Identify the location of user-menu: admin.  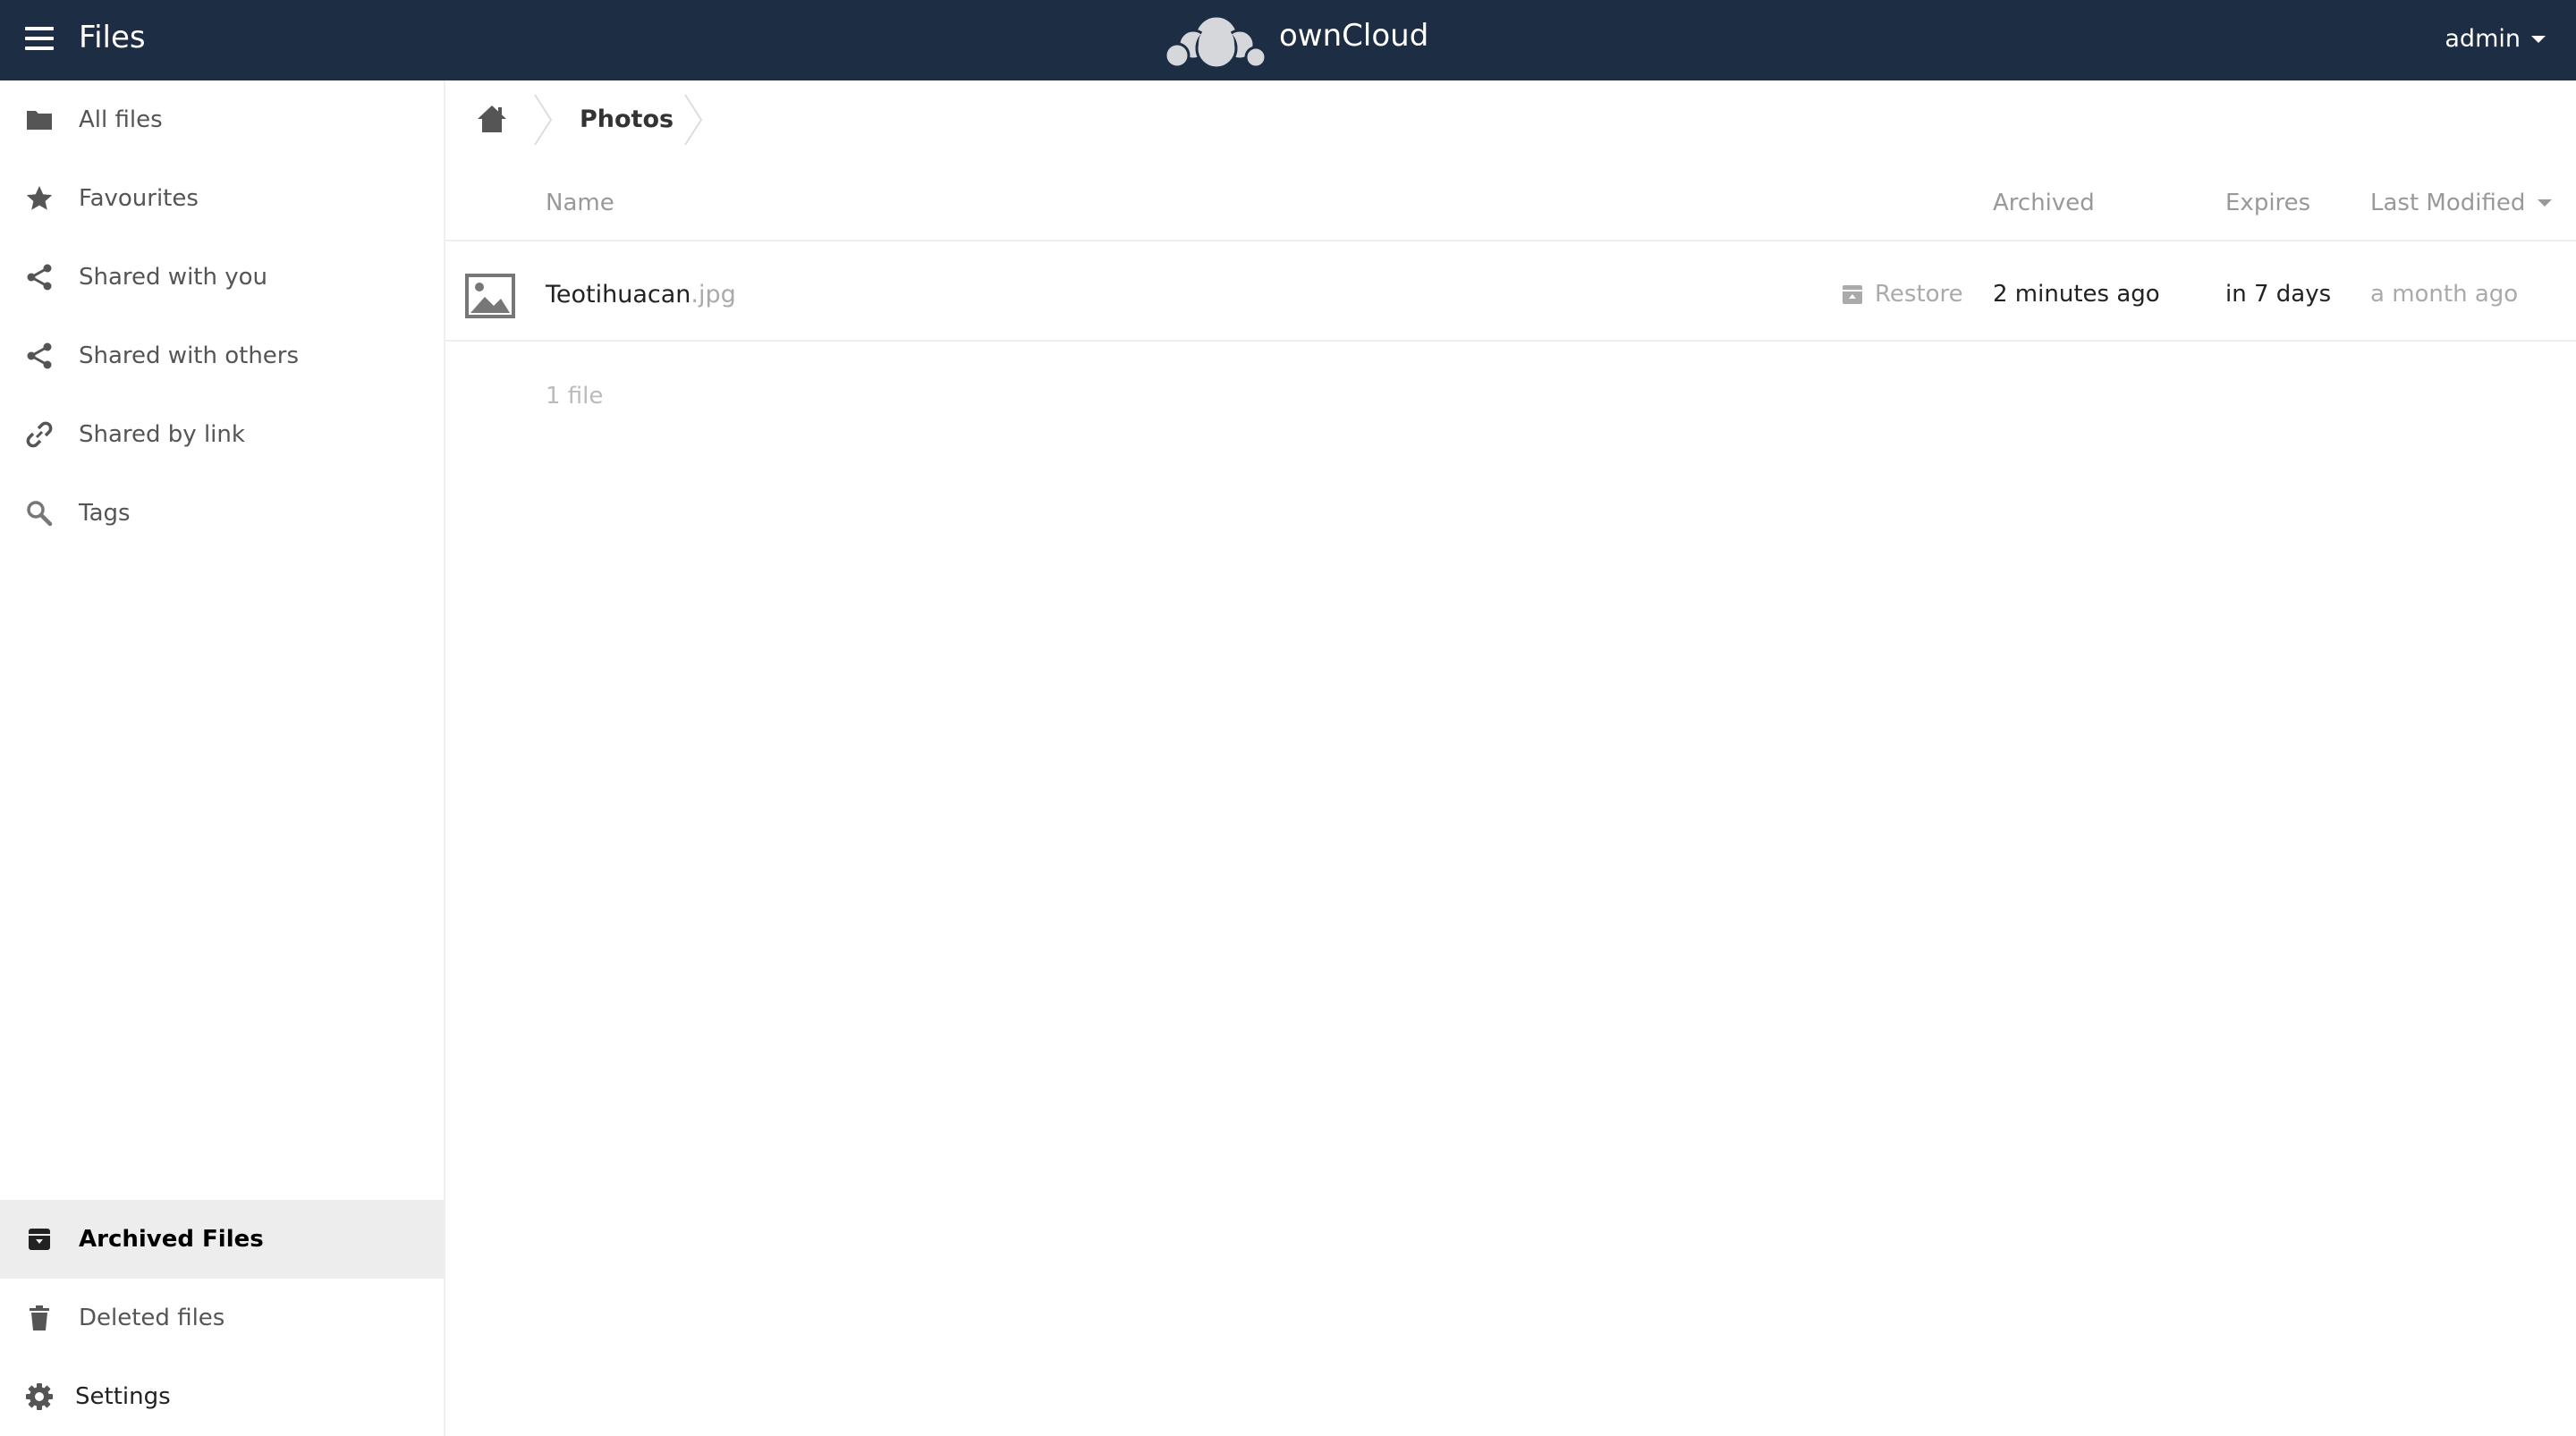
(2495, 39).